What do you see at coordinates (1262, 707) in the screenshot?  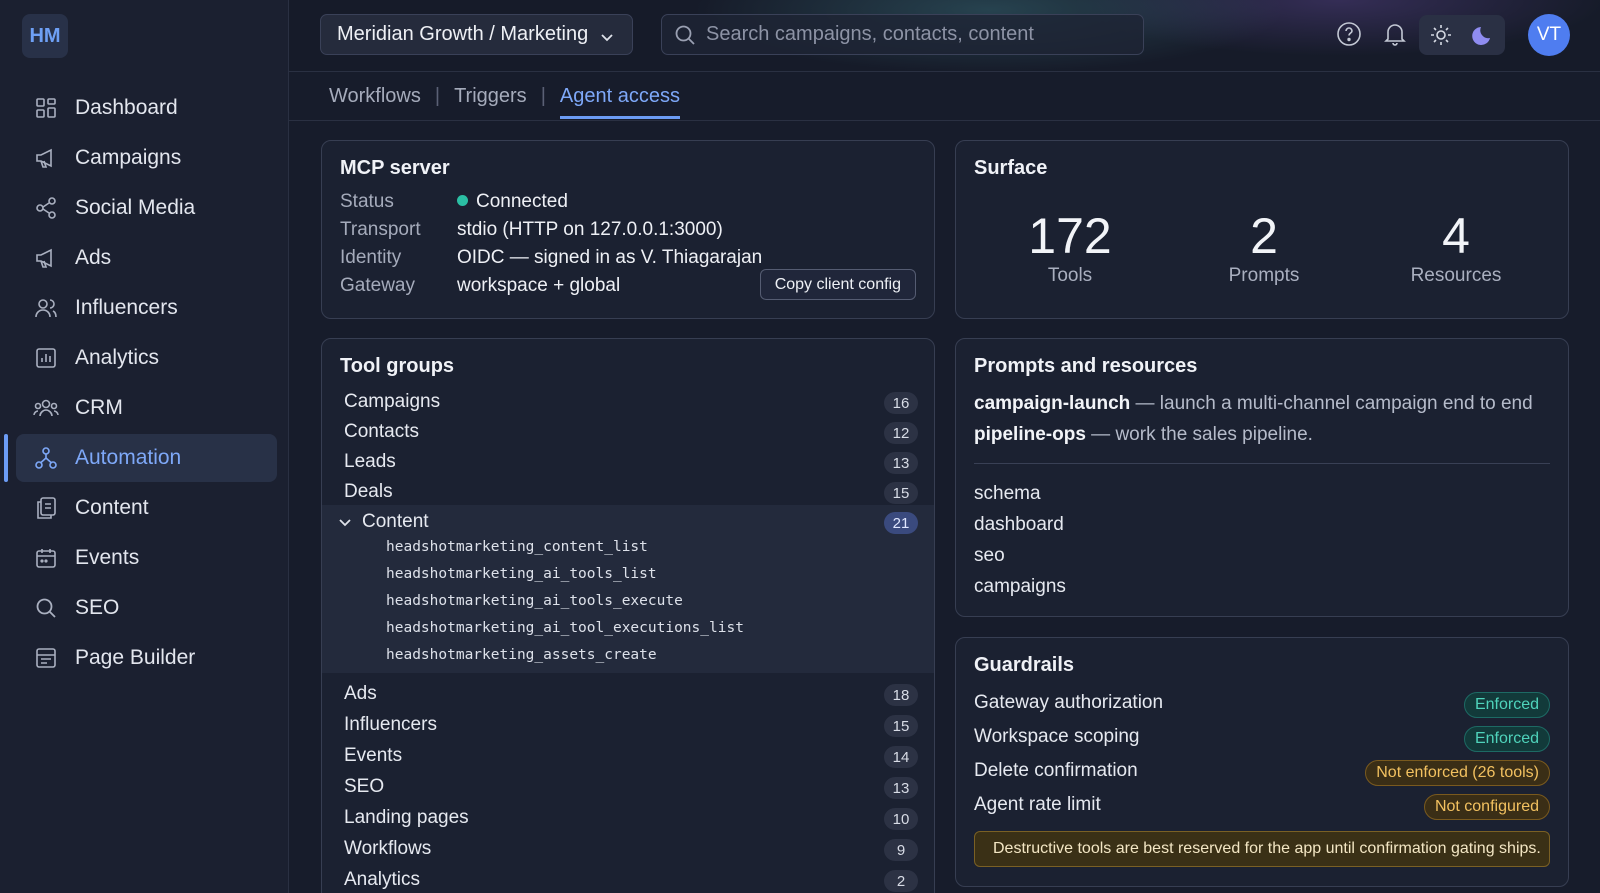 I see `guardrail-gateway-authorization: Gateway authorization Enforced` at bounding box center [1262, 707].